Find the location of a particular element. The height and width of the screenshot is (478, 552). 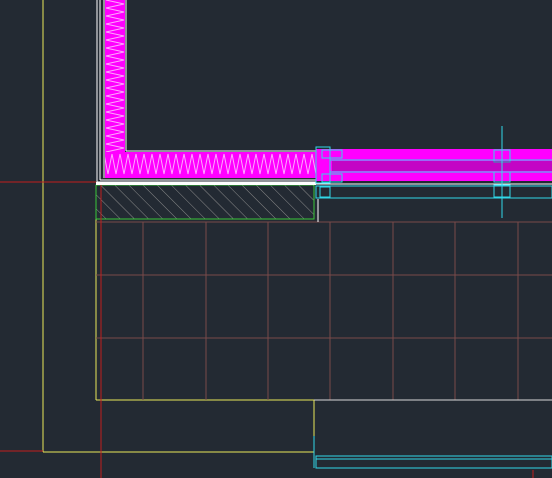

wall-slab-edge is located at coordinates (206, 183).